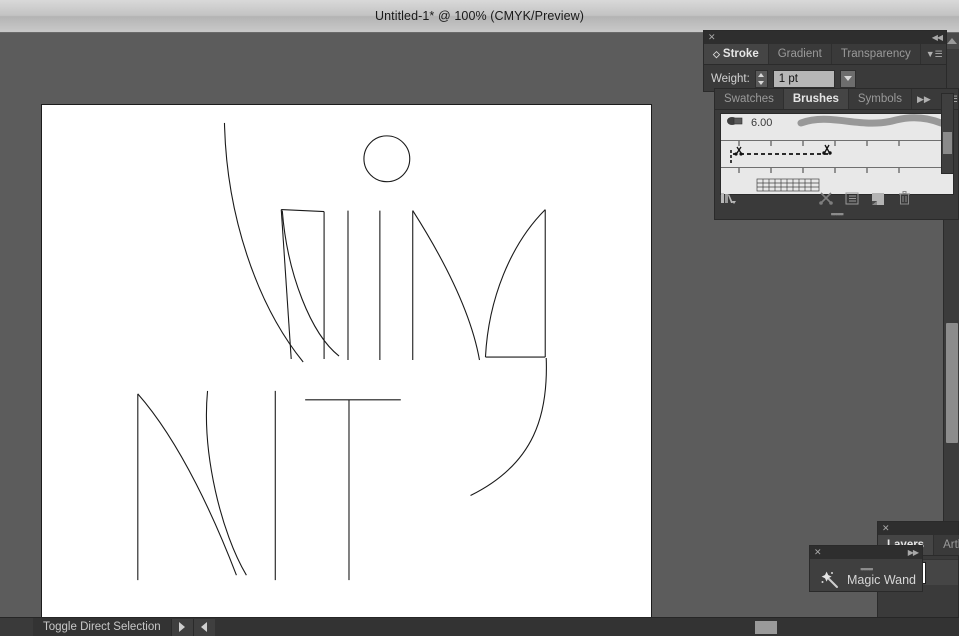 The image size is (959, 636). What do you see at coordinates (740, 54) in the screenshot?
I see `tab-stroke-label: Stroke` at bounding box center [740, 54].